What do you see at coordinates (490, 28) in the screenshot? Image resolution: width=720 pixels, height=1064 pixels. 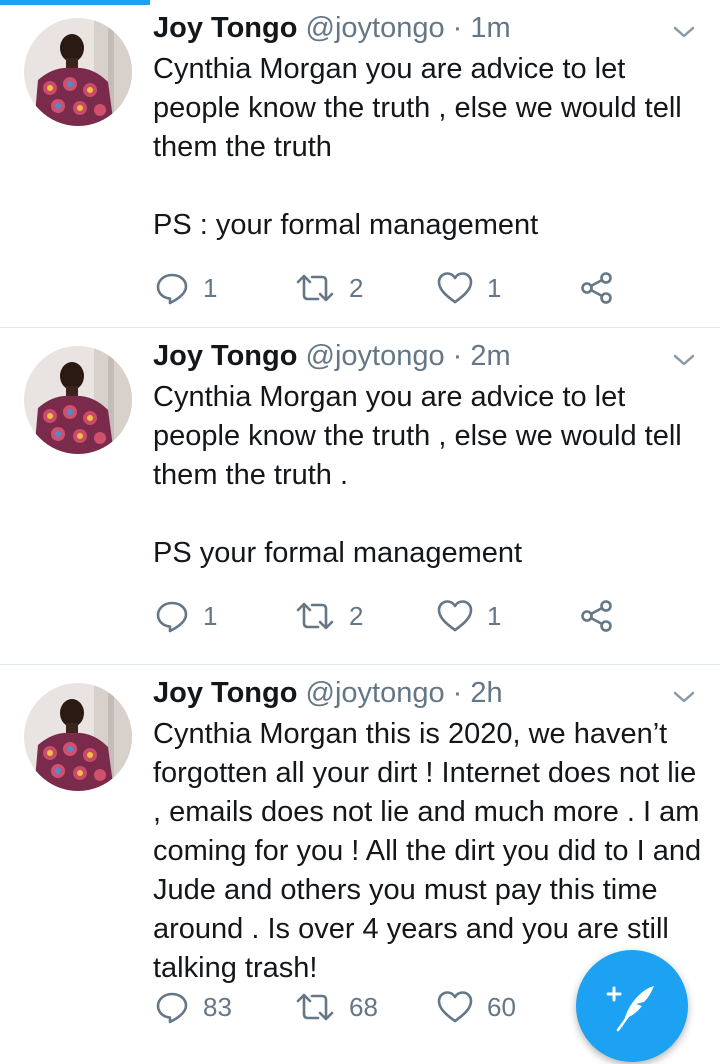 I see `timestamp: 1m` at bounding box center [490, 28].